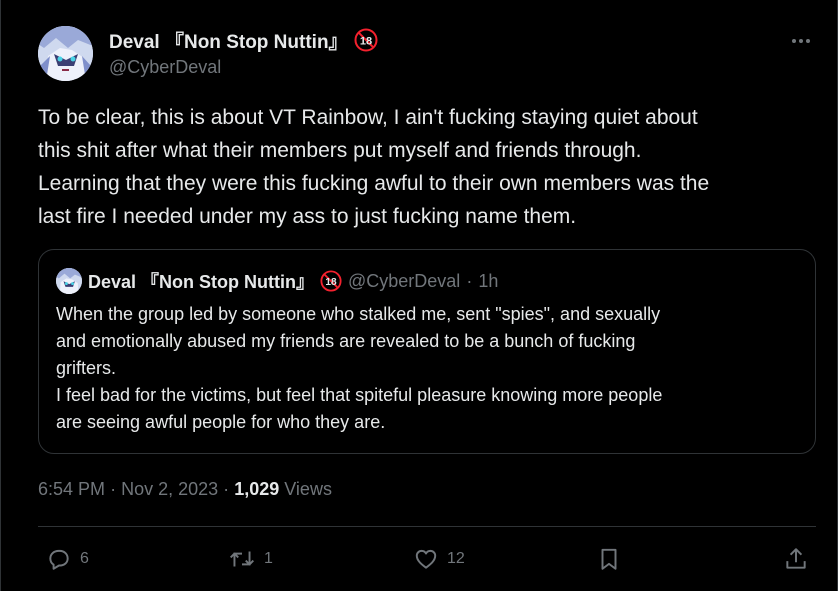  What do you see at coordinates (268, 558) in the screenshot?
I see `retweet-count: 1` at bounding box center [268, 558].